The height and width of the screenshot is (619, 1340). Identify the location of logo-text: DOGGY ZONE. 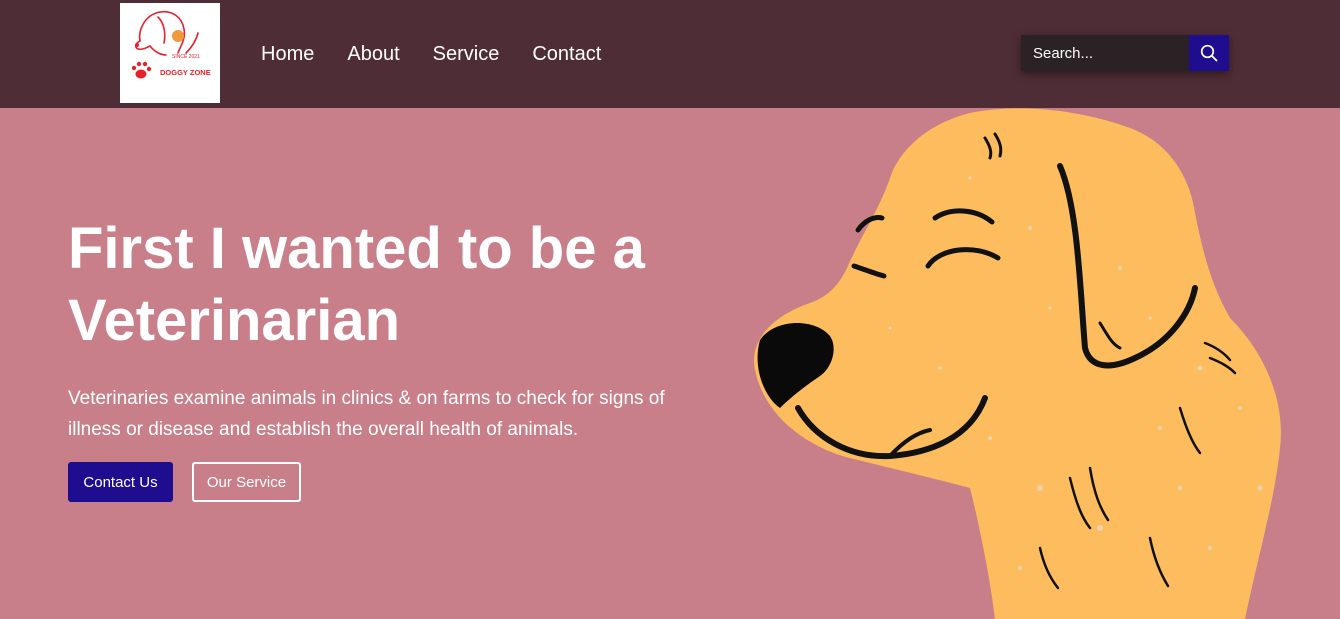
(185, 72).